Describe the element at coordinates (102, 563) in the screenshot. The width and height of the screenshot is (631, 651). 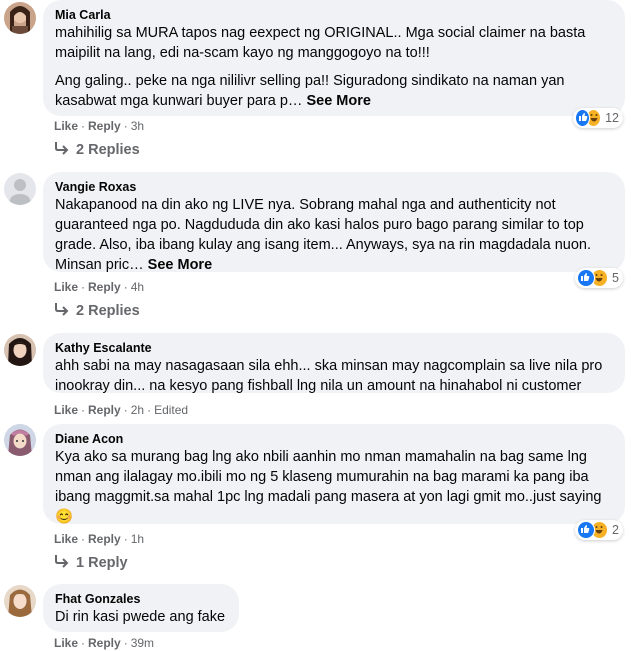
I see `replies-count: 1 Reply` at that location.